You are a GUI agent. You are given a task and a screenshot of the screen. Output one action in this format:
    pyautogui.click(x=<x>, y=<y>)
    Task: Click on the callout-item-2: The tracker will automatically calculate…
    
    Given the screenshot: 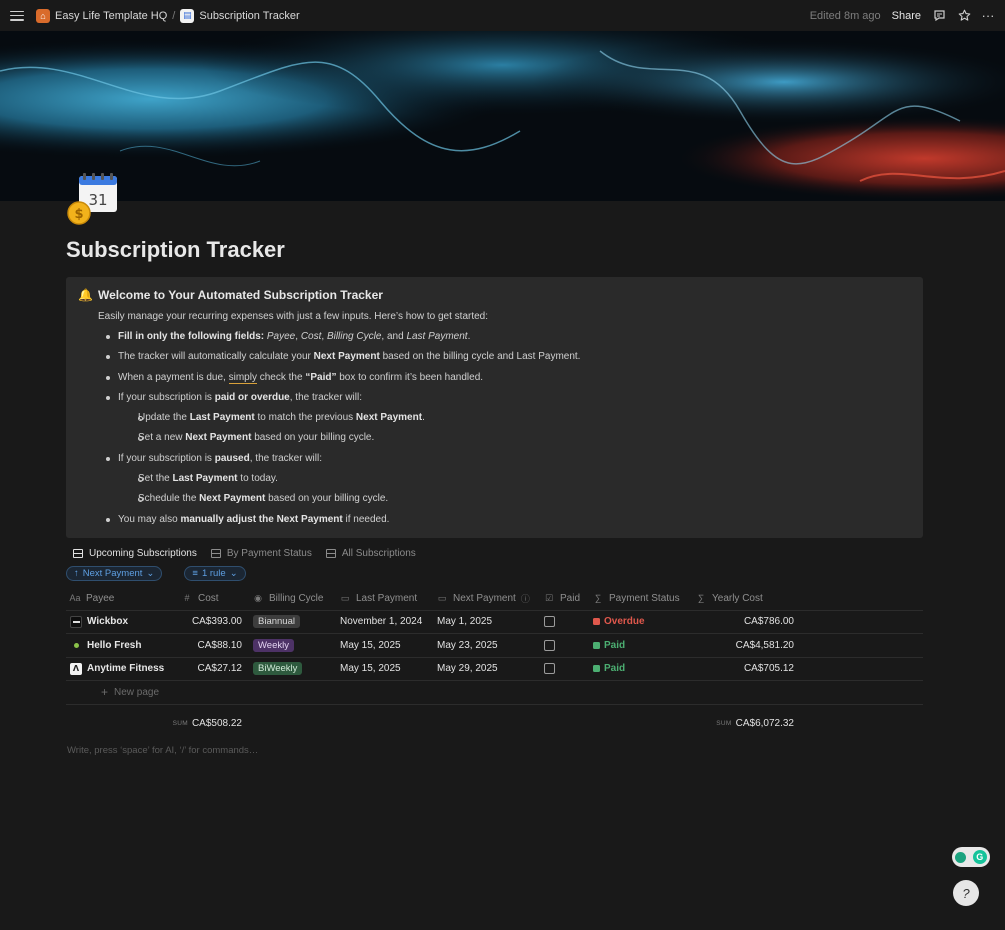 What is the action you would take?
    pyautogui.click(x=349, y=356)
    